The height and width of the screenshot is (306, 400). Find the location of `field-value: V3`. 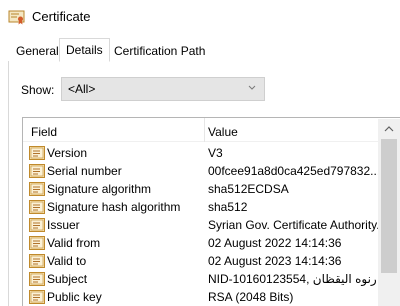

field-value: V3 is located at coordinates (215, 153).